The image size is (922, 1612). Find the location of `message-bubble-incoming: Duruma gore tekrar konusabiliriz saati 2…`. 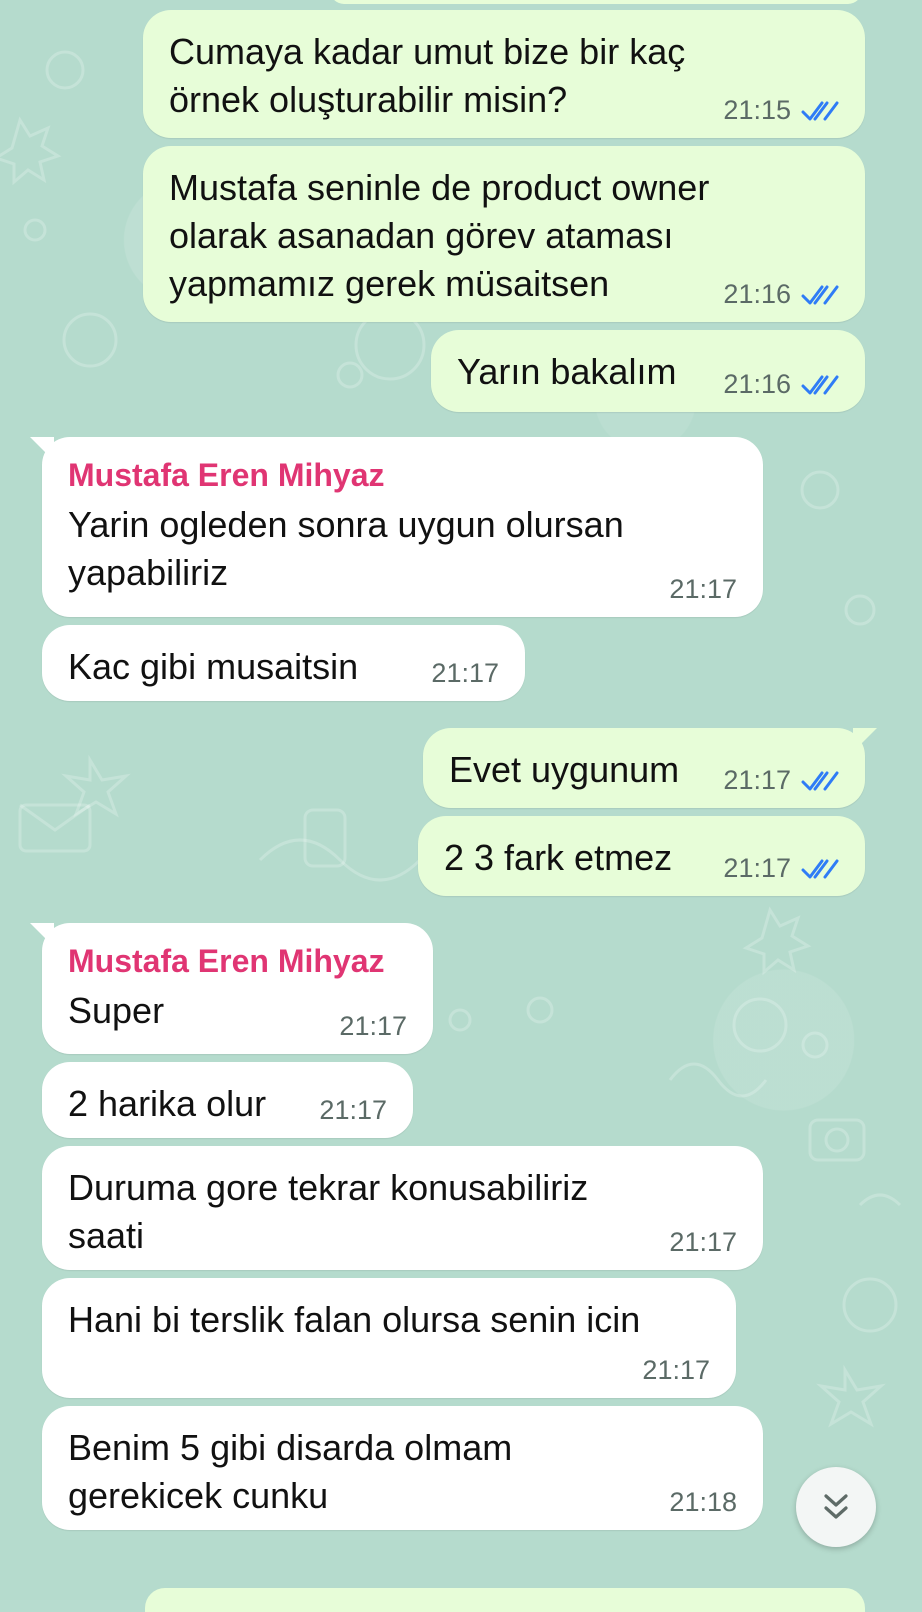

message-bubble-incoming: Duruma gore tekrar konusabiliriz saati 2… is located at coordinates (402, 1208).